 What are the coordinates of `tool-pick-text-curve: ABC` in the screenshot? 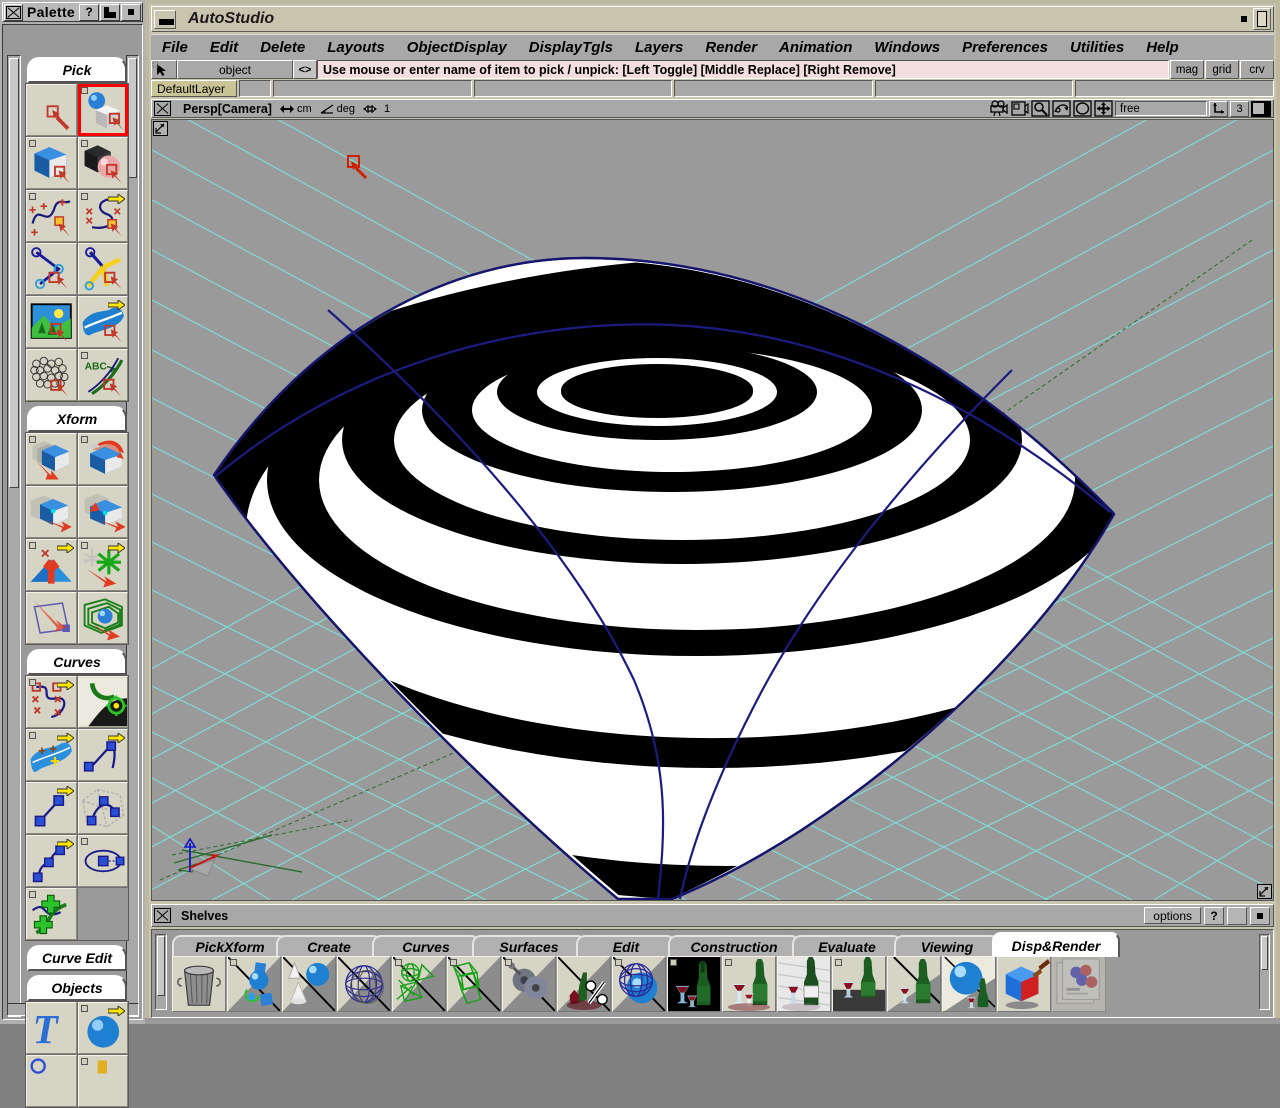 It's located at (102, 375).